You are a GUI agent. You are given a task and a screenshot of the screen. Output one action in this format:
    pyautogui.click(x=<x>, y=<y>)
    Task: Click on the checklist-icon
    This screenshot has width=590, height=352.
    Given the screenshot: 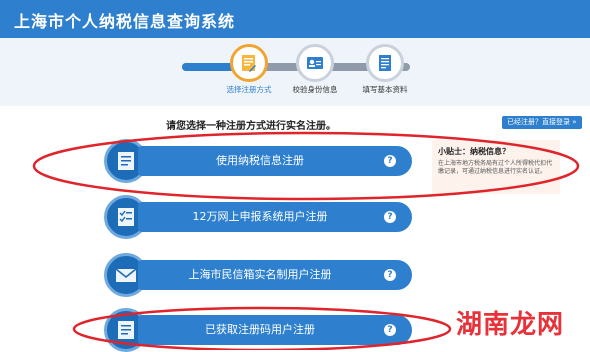 What is the action you would take?
    pyautogui.click(x=126, y=217)
    